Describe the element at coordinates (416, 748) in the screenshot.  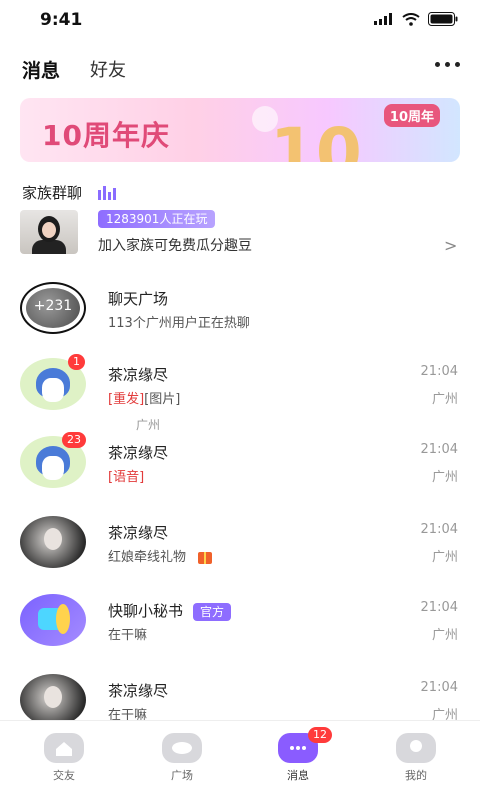
I see `profile-icon` at that location.